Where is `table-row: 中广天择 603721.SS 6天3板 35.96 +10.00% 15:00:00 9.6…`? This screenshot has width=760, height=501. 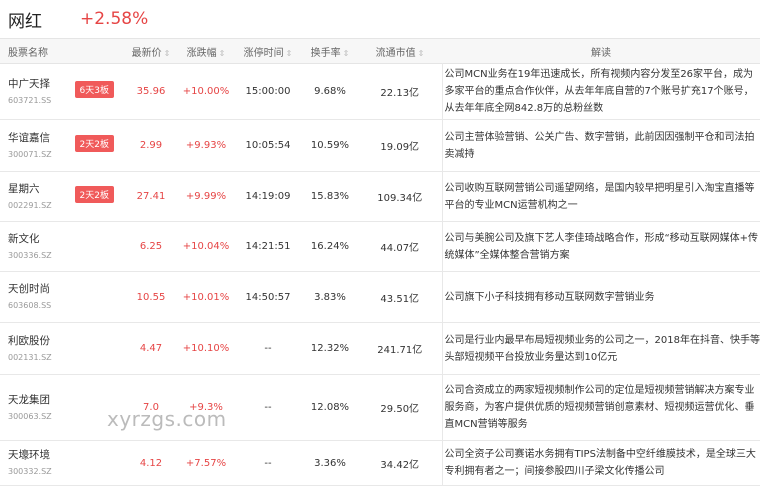
table-row: 中广天择 603721.SS 6天3板 35.96 +10.00% 15:00:00 9.6… is located at coordinates (380, 91).